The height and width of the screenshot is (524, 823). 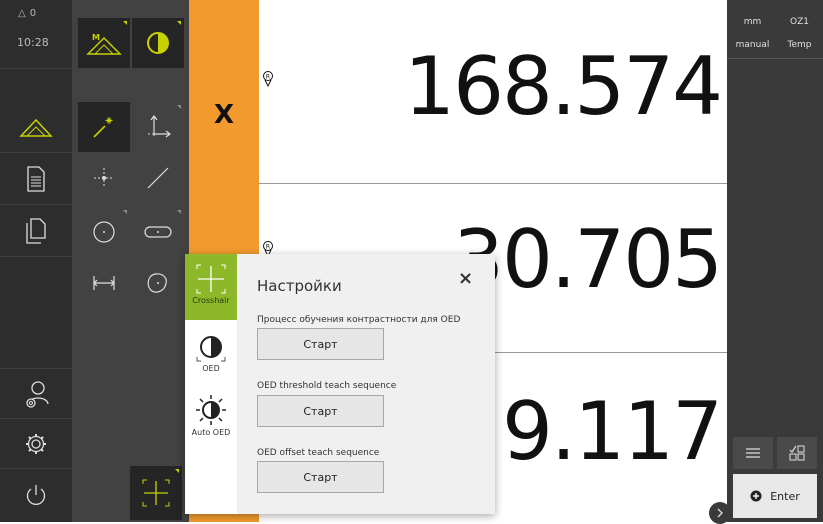 What do you see at coordinates (752, 22) in the screenshot?
I see `unit-length: mm` at bounding box center [752, 22].